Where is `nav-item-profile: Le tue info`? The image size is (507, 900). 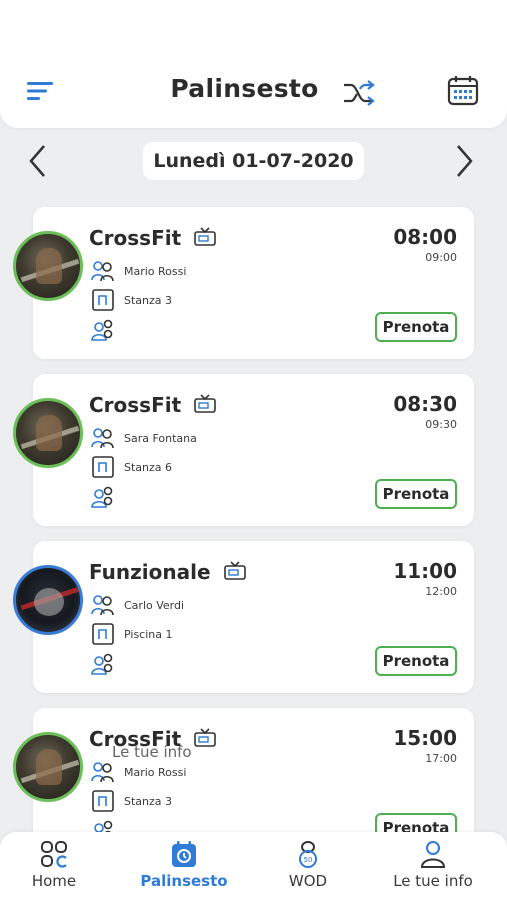
nav-item-profile: Le tue info is located at coordinates (433, 865).